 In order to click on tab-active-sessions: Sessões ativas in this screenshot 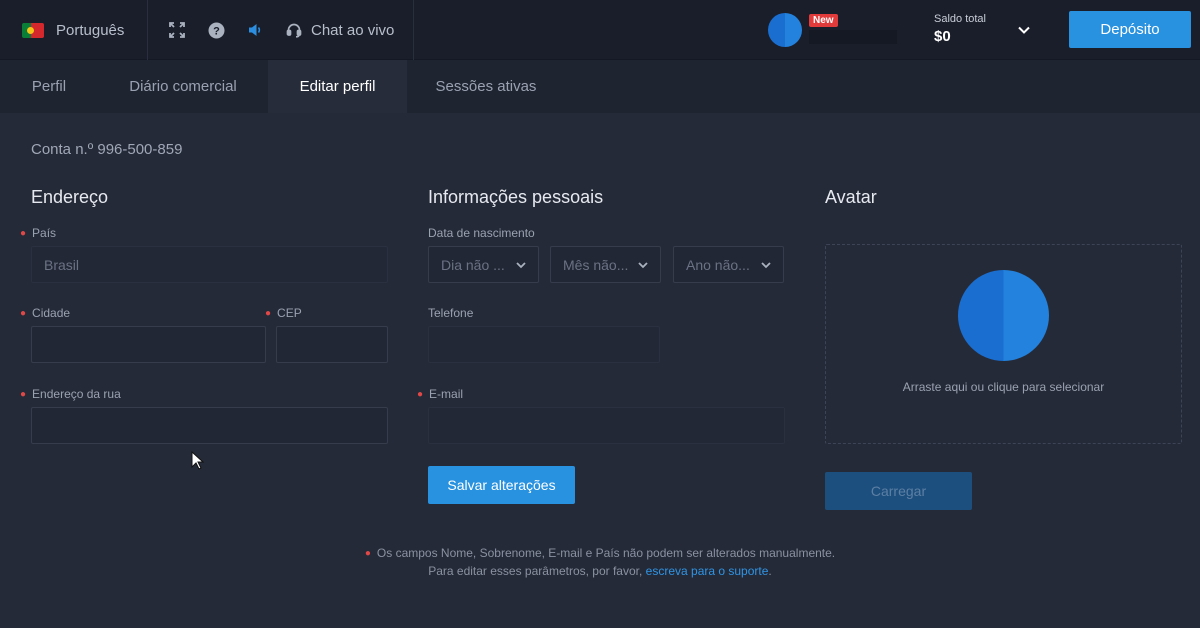, I will do `click(486, 86)`.